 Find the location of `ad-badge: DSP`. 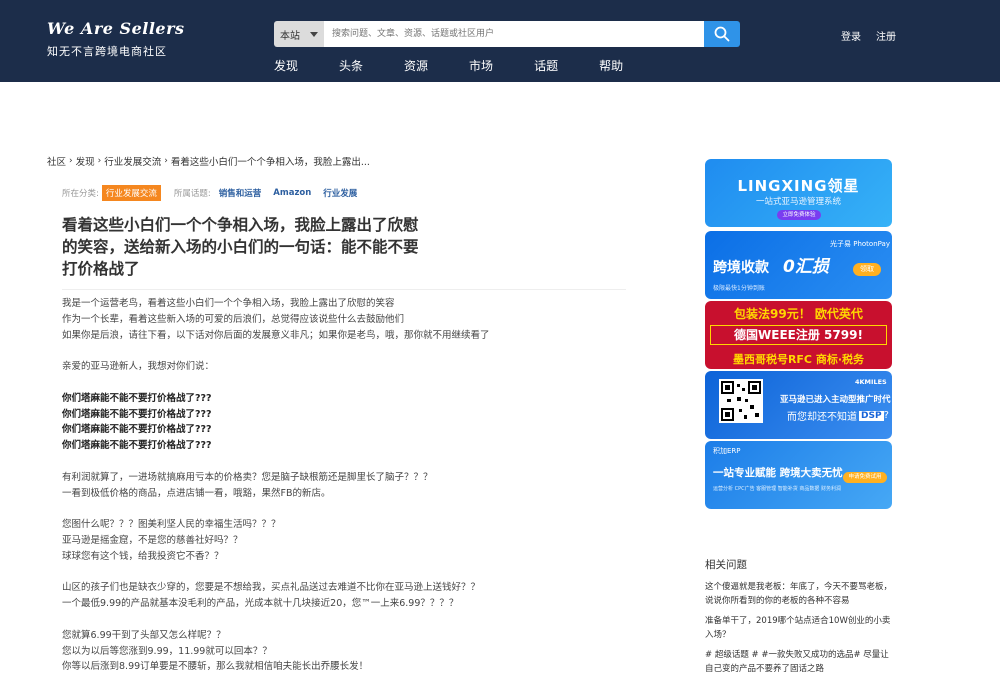

ad-badge: DSP is located at coordinates (871, 415).